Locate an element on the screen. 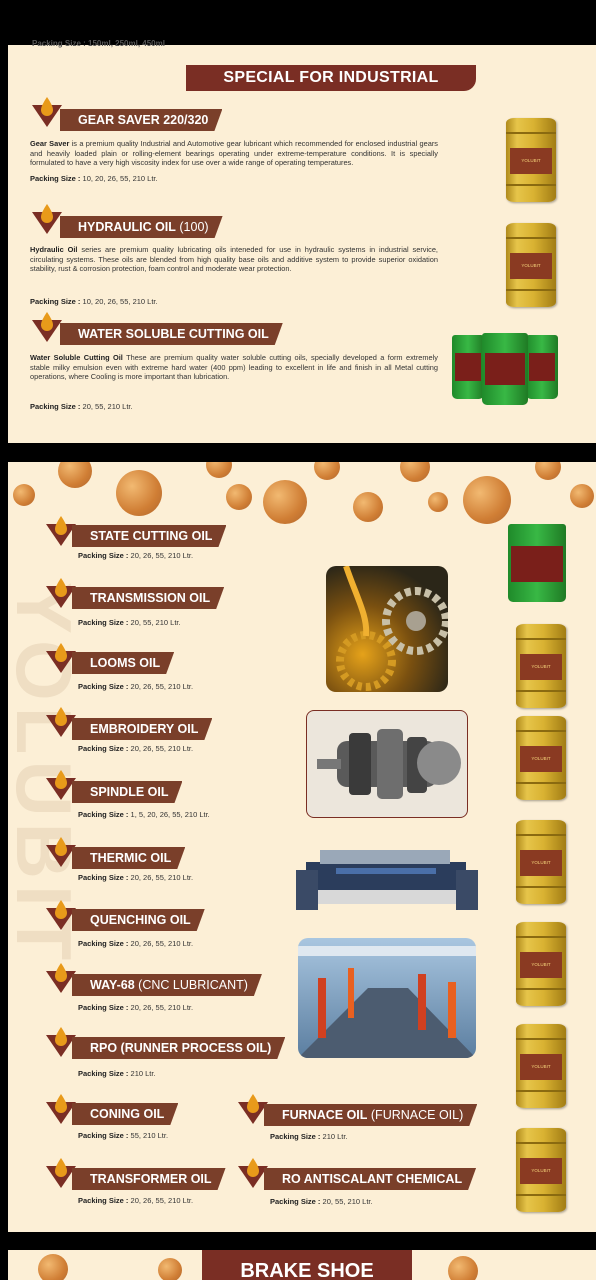 The height and width of the screenshot is (1280, 596). product-title: LOOMS OIL is located at coordinates (123, 663).